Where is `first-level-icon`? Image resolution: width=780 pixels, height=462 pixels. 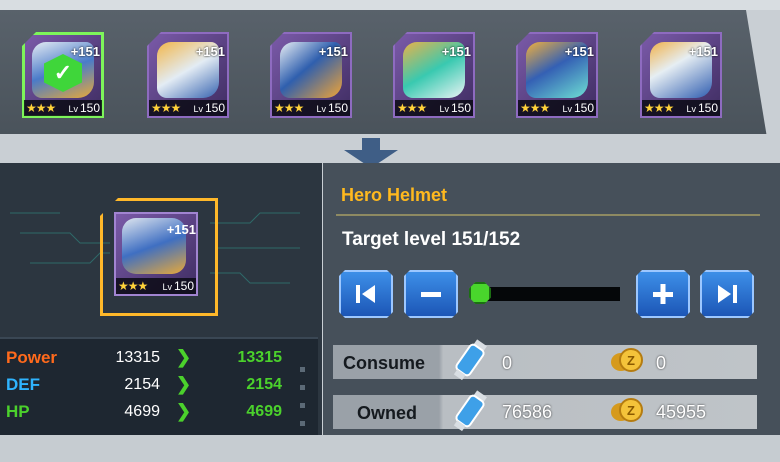 first-level-icon is located at coordinates (366, 294).